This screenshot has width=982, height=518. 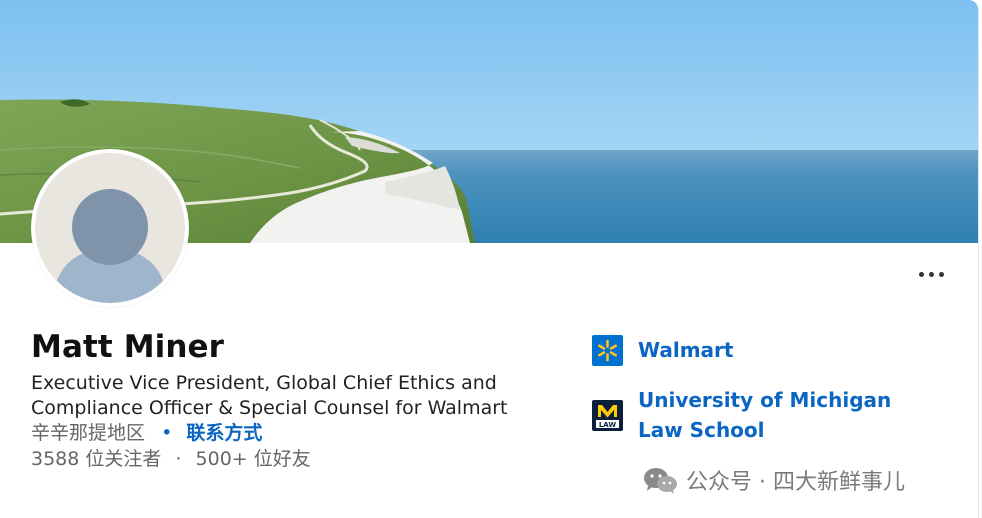 I want to click on connections-count: 500+ 位好友, so click(x=253, y=459).